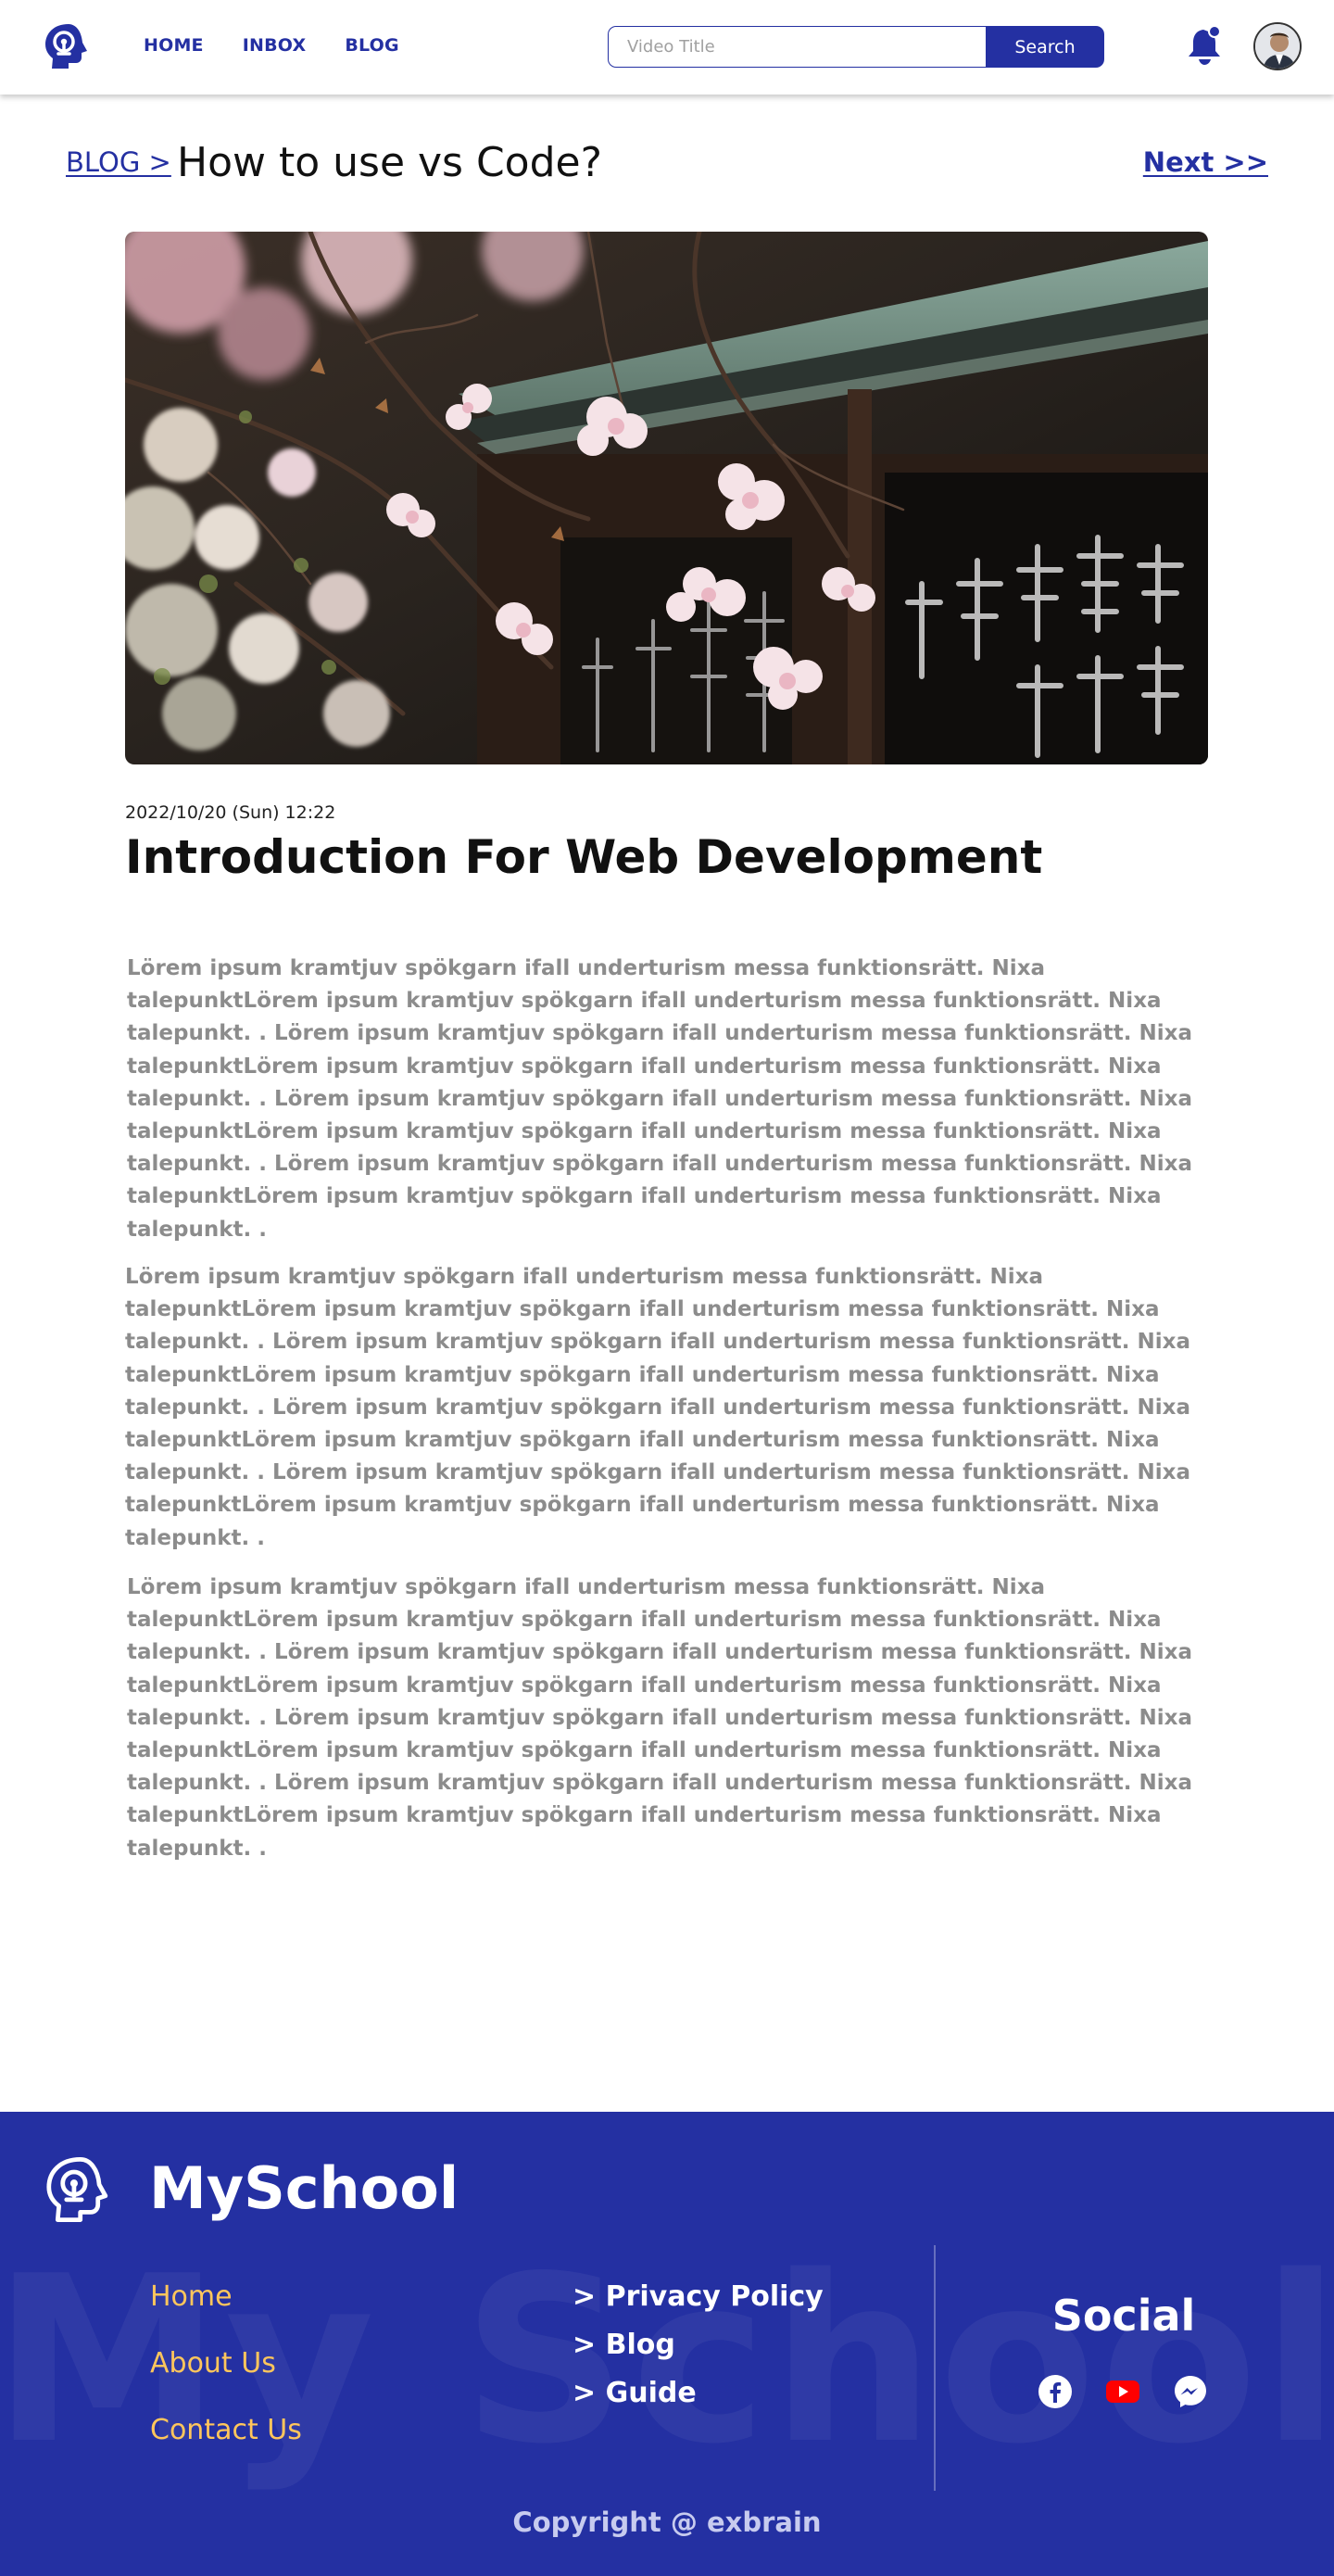  What do you see at coordinates (584, 857) in the screenshot?
I see `post-title: Introduction For Web Development` at bounding box center [584, 857].